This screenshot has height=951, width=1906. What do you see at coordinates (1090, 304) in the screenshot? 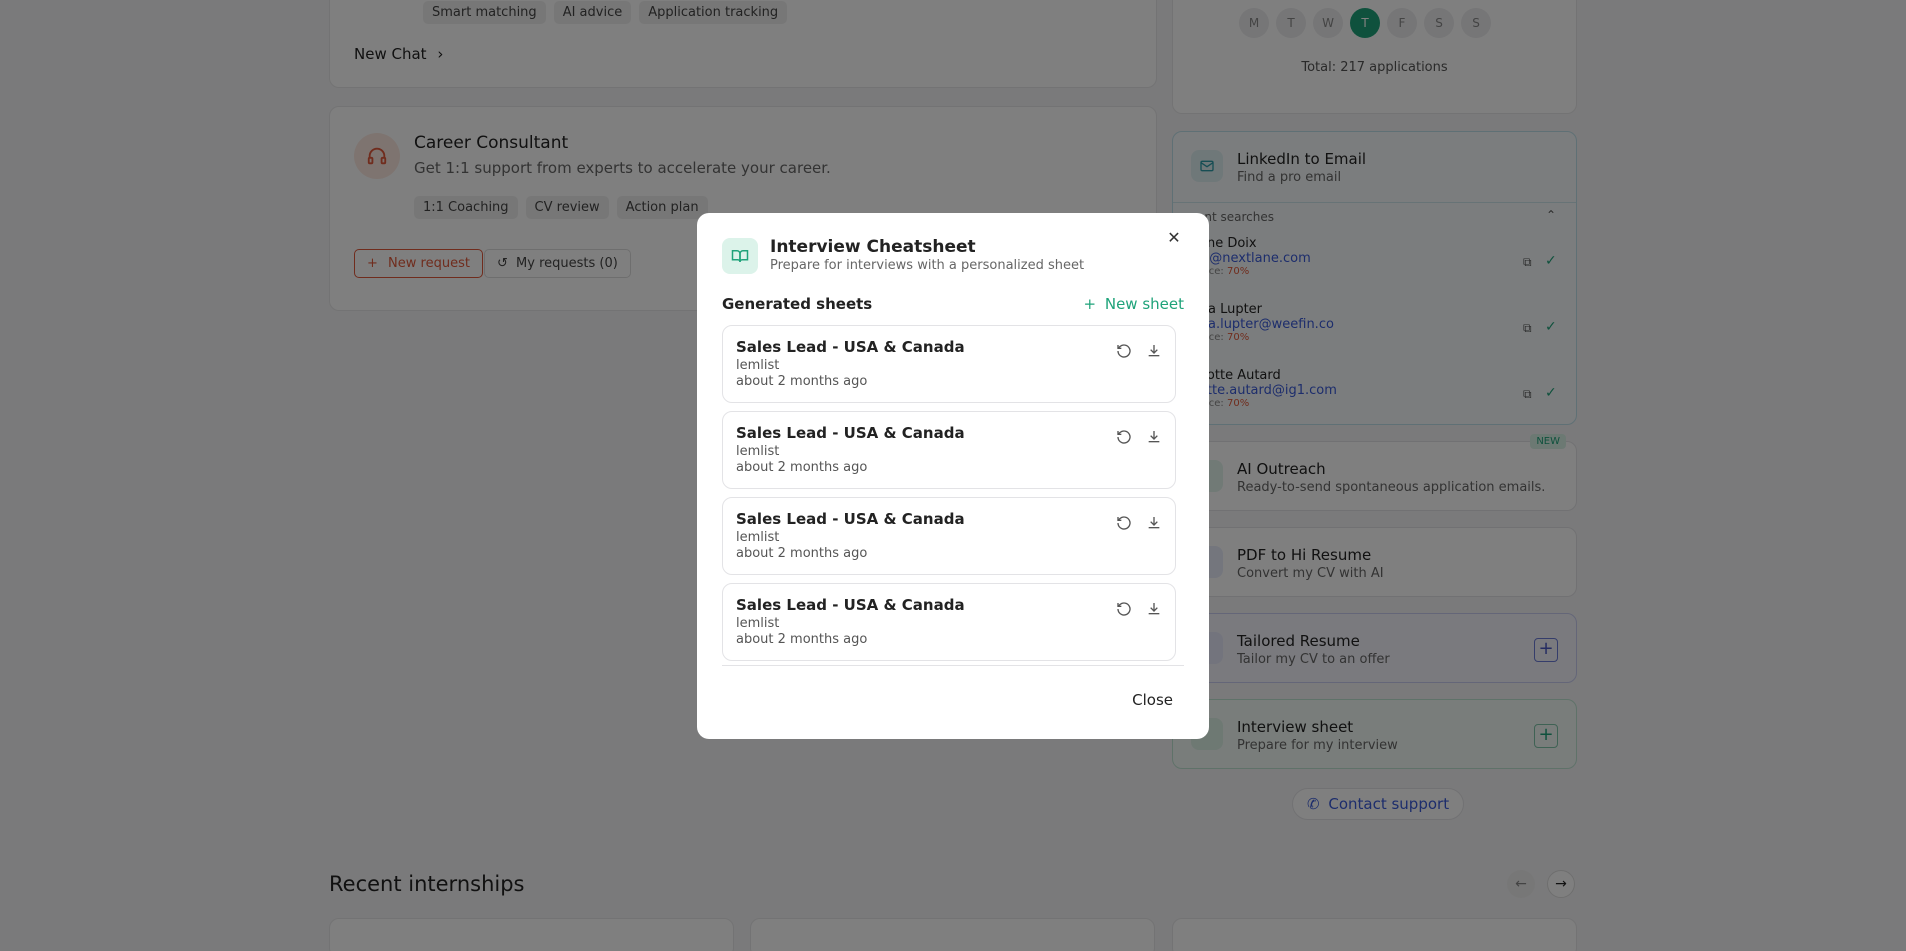
I see `plus-icon: +` at bounding box center [1090, 304].